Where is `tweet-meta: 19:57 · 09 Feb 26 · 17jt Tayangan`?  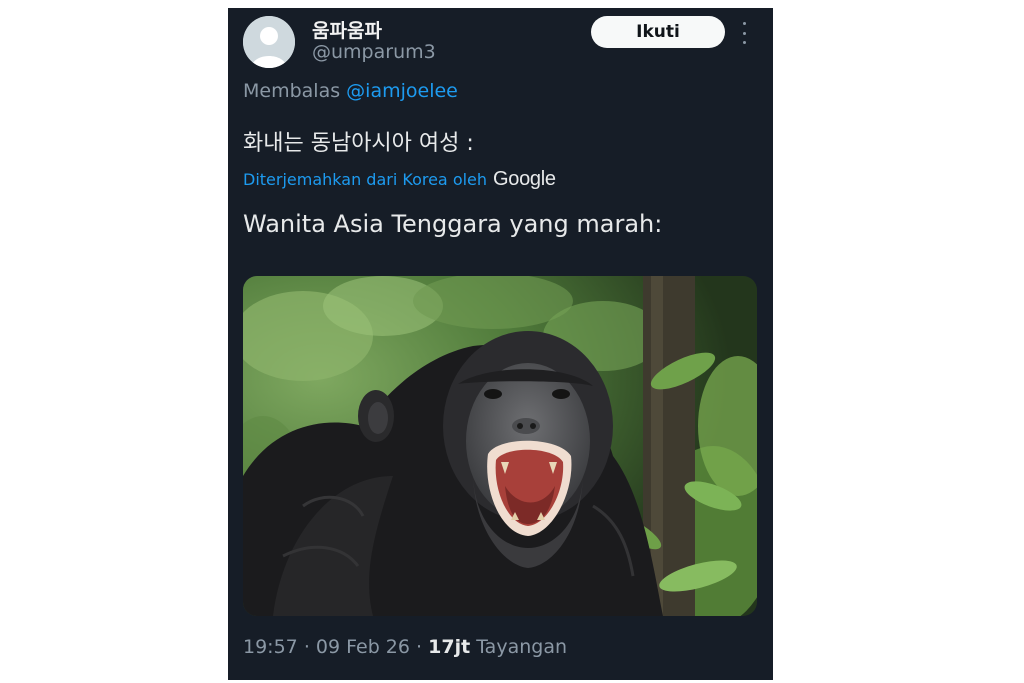 tweet-meta: 19:57 · 09 Feb 26 · 17jt Tayangan is located at coordinates (405, 647).